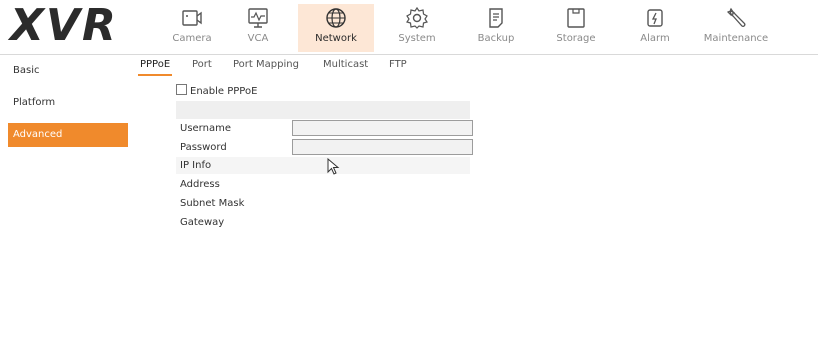 The height and width of the screenshot is (356, 818). What do you see at coordinates (736, 28) in the screenshot?
I see `nav-maintenance: Maintenance` at bounding box center [736, 28].